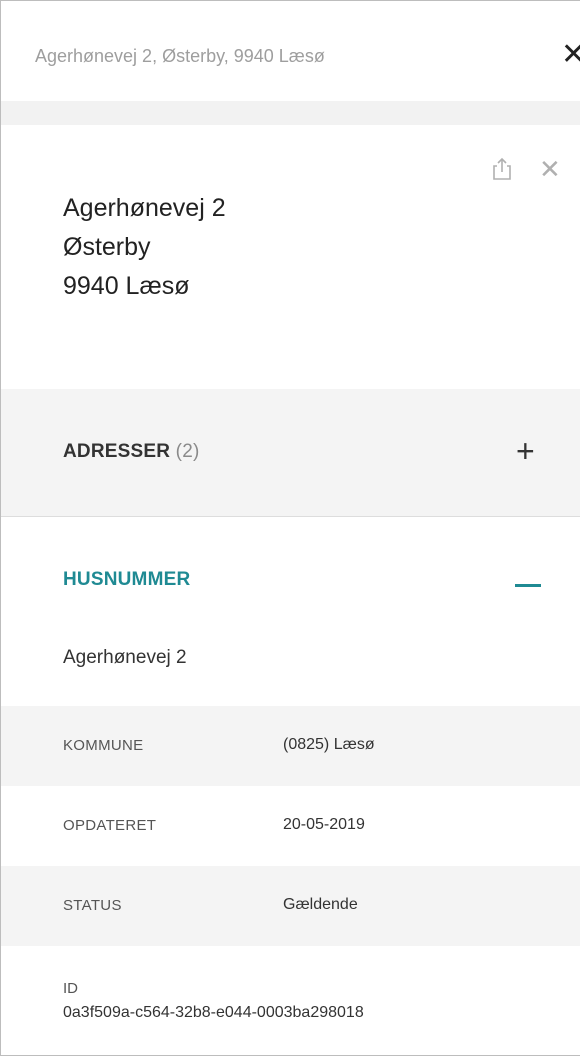 The image size is (580, 1056). I want to click on detail-row-kommune: KOMMUNE (0825) Læsø, so click(290, 746).